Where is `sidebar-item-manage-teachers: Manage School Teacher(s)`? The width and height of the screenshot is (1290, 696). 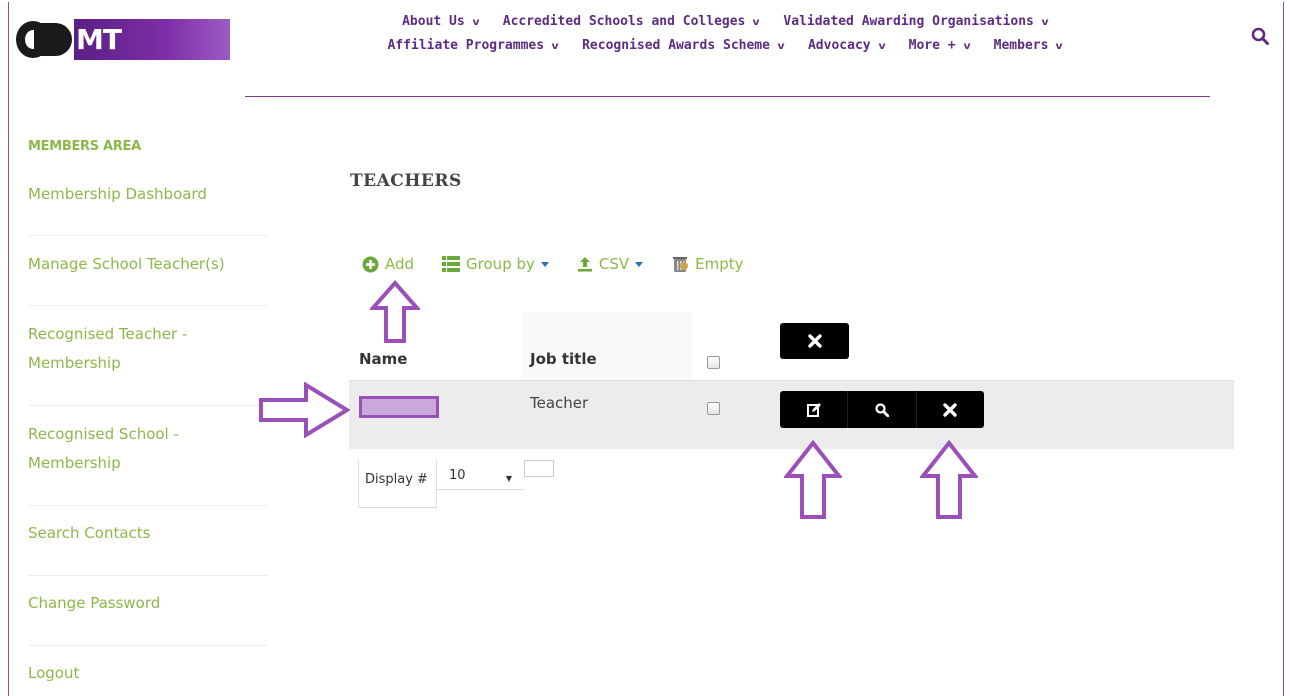 sidebar-item-manage-teachers: Manage School Teacher(s) is located at coordinates (148, 271).